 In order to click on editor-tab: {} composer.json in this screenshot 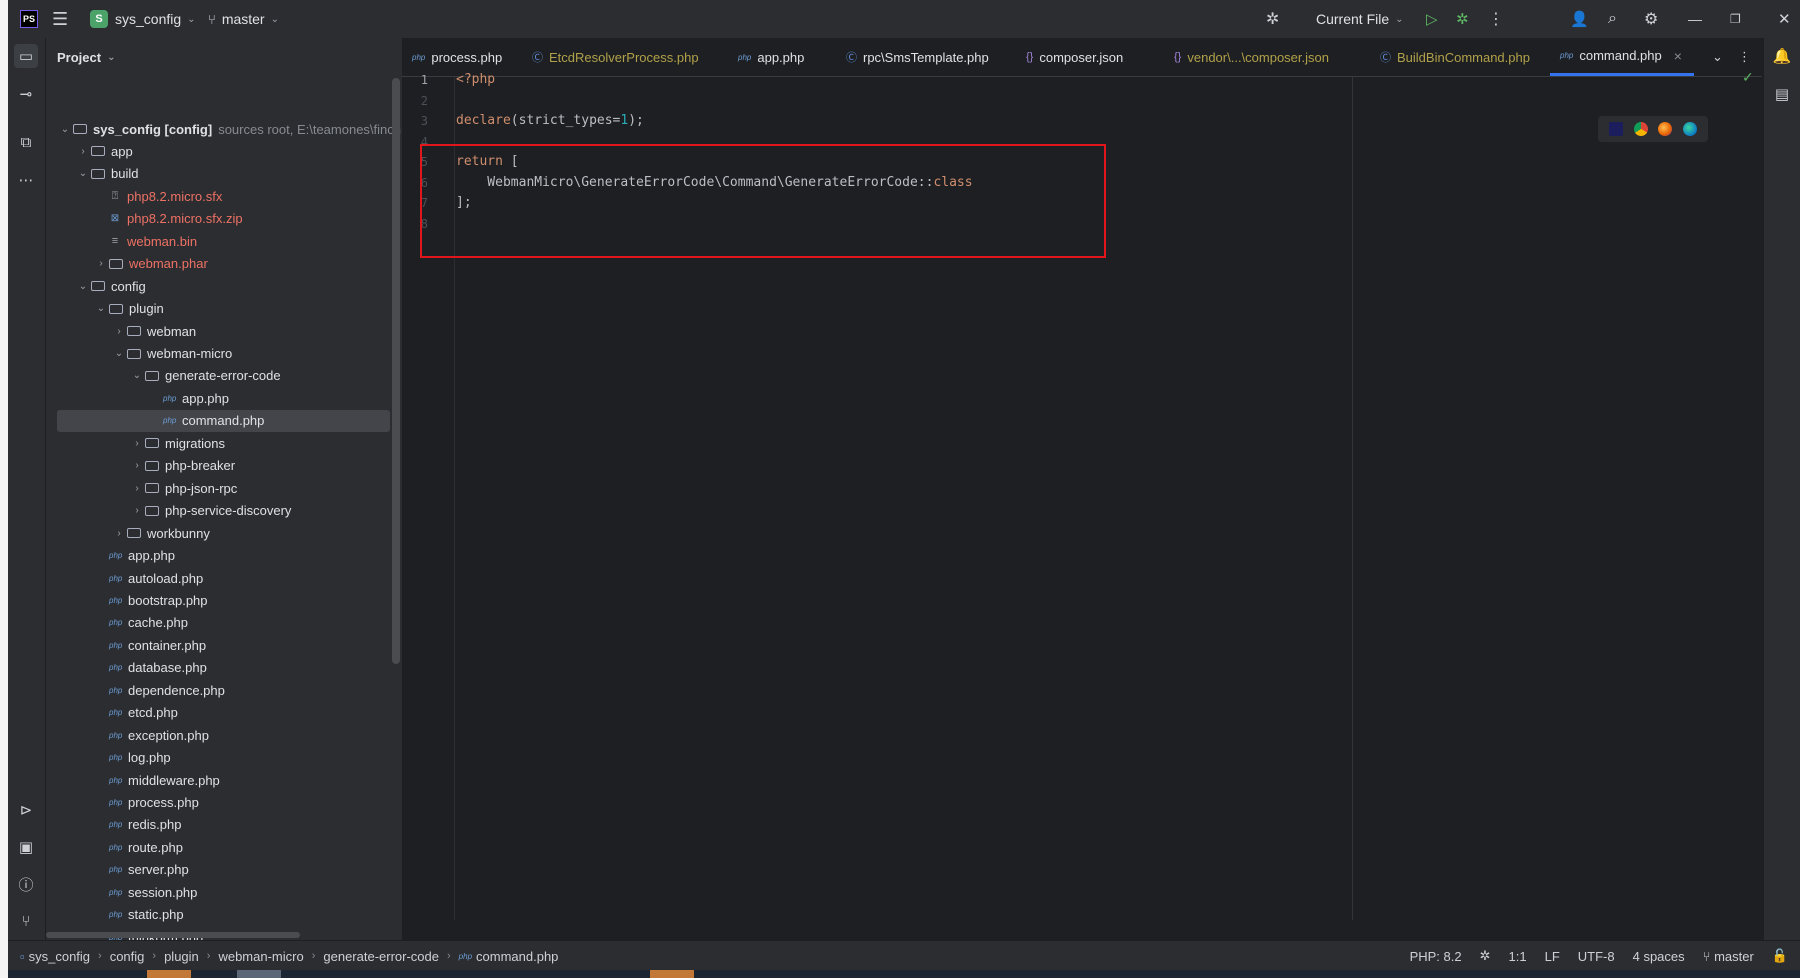, I will do `click(1074, 57)`.